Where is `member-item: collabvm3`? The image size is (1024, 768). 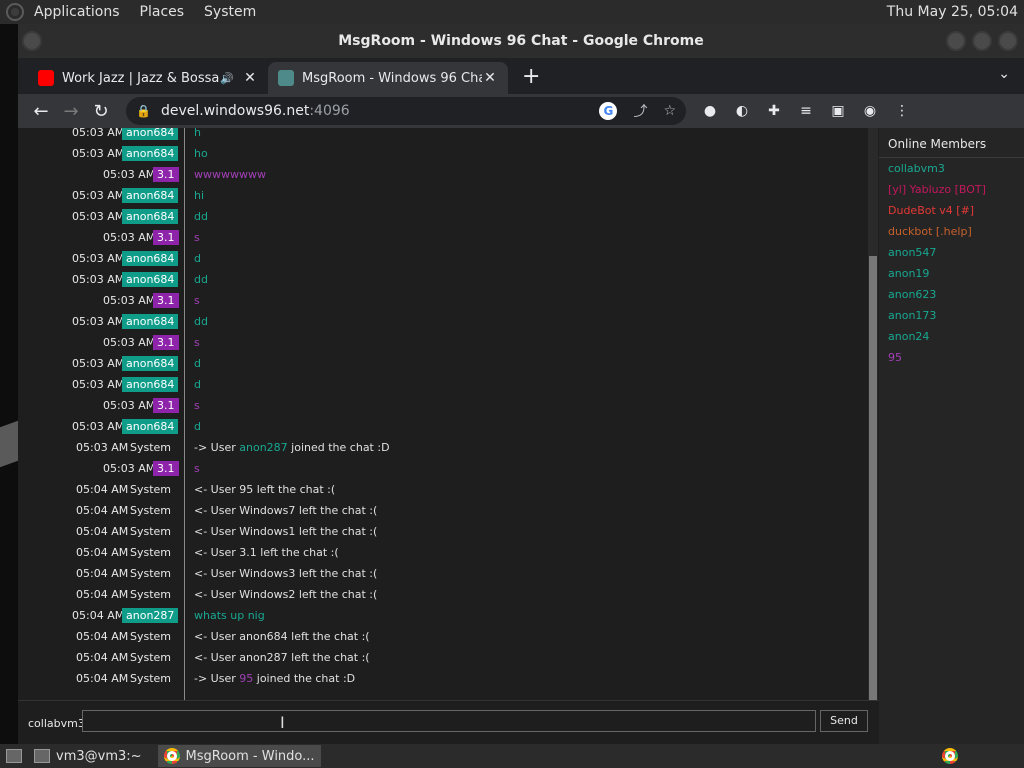
member-item: collabvm3 is located at coordinates (951, 168).